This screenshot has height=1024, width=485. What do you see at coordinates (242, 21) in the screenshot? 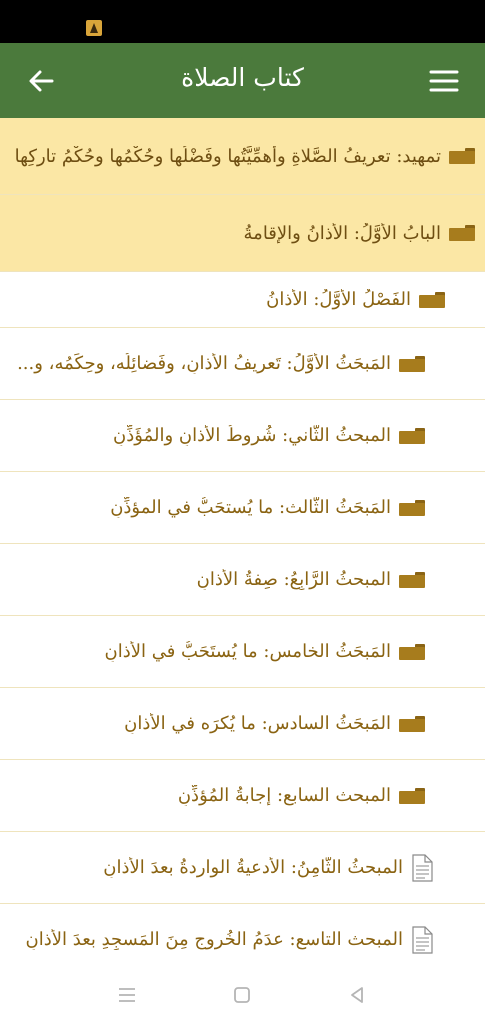
I see `status-bar` at bounding box center [242, 21].